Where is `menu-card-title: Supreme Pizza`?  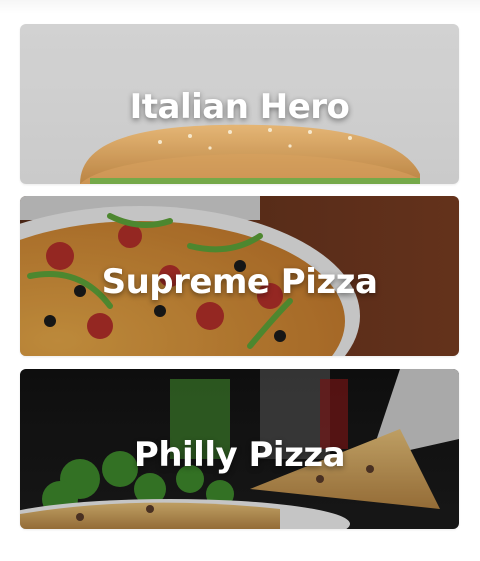 menu-card-title: Supreme Pizza is located at coordinates (239, 282).